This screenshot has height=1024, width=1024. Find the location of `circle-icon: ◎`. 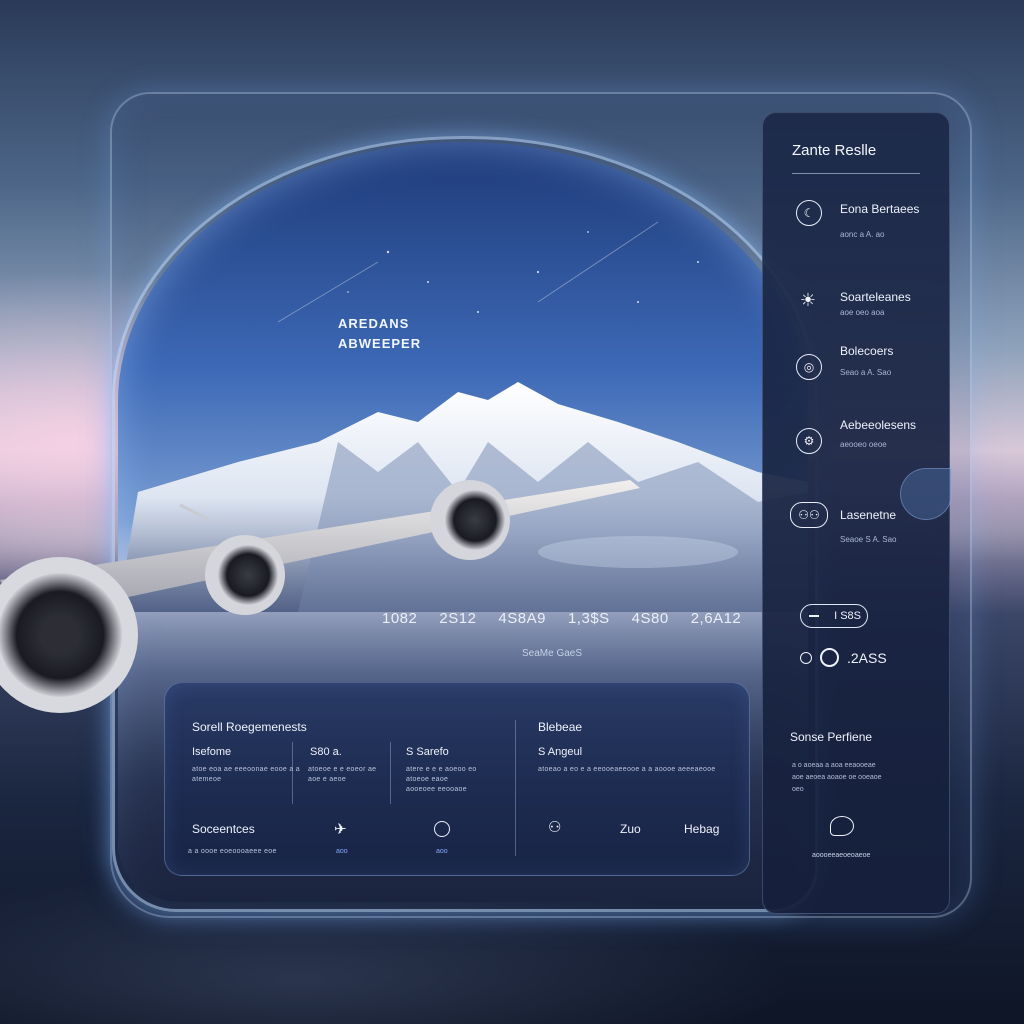

circle-icon: ◎ is located at coordinates (809, 367).